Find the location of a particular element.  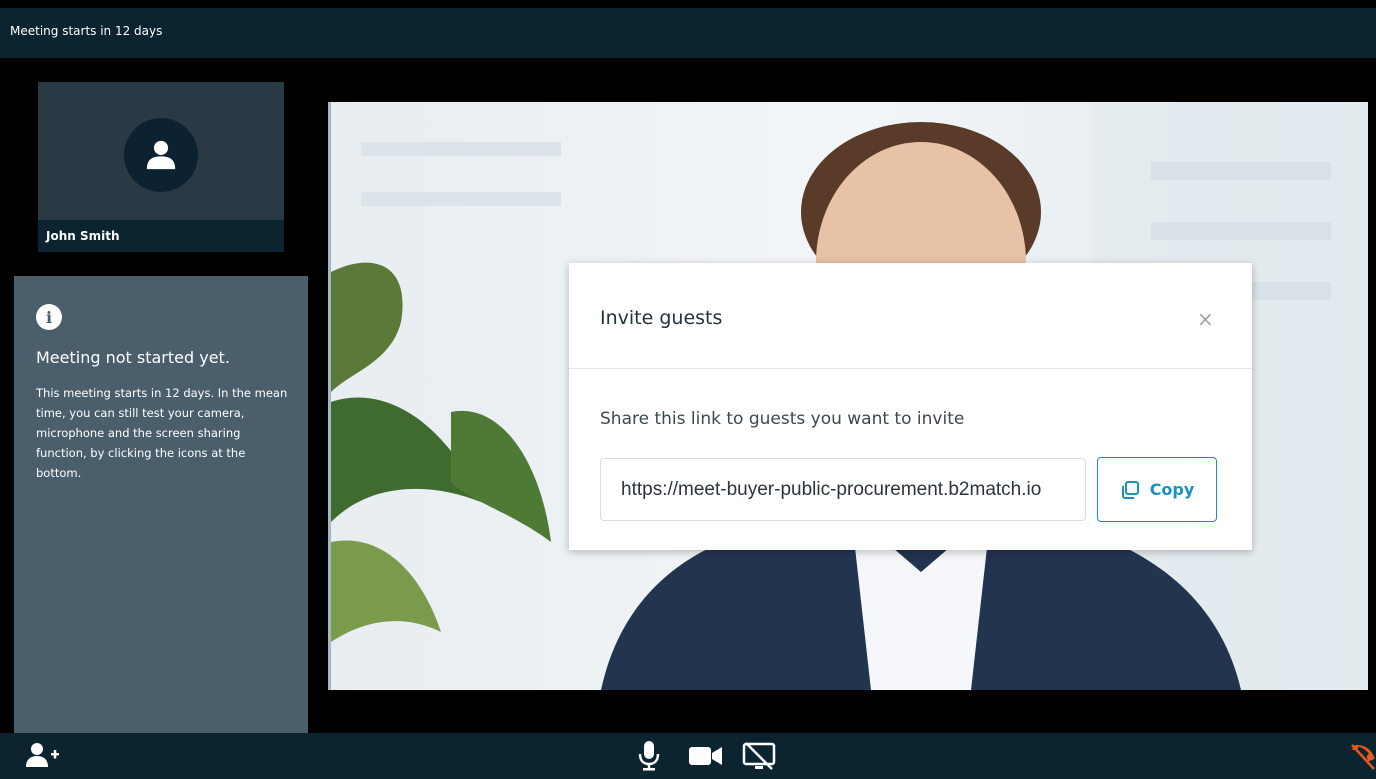

copy-icon is located at coordinates (1130, 489).